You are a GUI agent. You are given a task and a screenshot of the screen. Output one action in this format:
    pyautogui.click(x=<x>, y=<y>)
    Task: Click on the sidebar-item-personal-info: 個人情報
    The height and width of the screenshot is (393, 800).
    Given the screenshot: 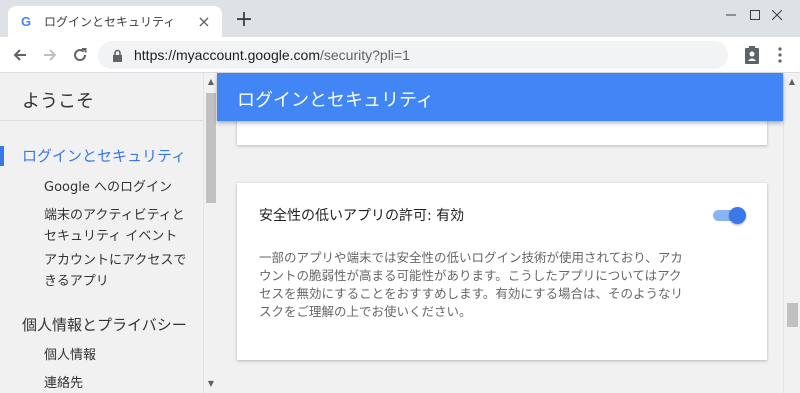 What is the action you would take?
    pyautogui.click(x=70, y=355)
    